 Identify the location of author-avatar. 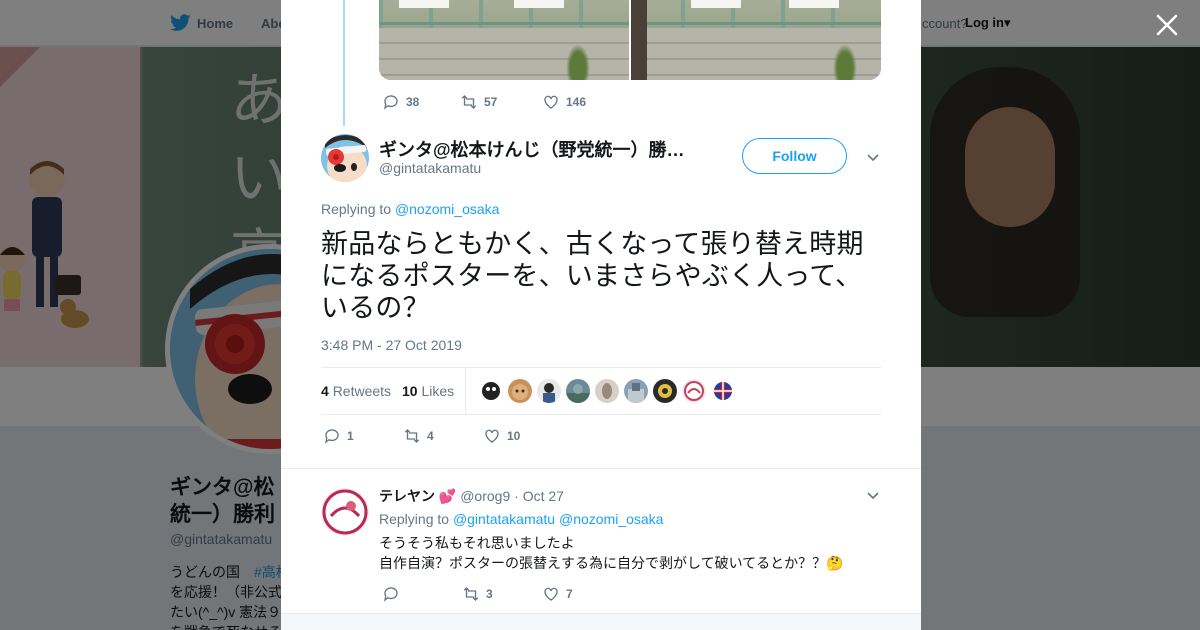
(345, 158).